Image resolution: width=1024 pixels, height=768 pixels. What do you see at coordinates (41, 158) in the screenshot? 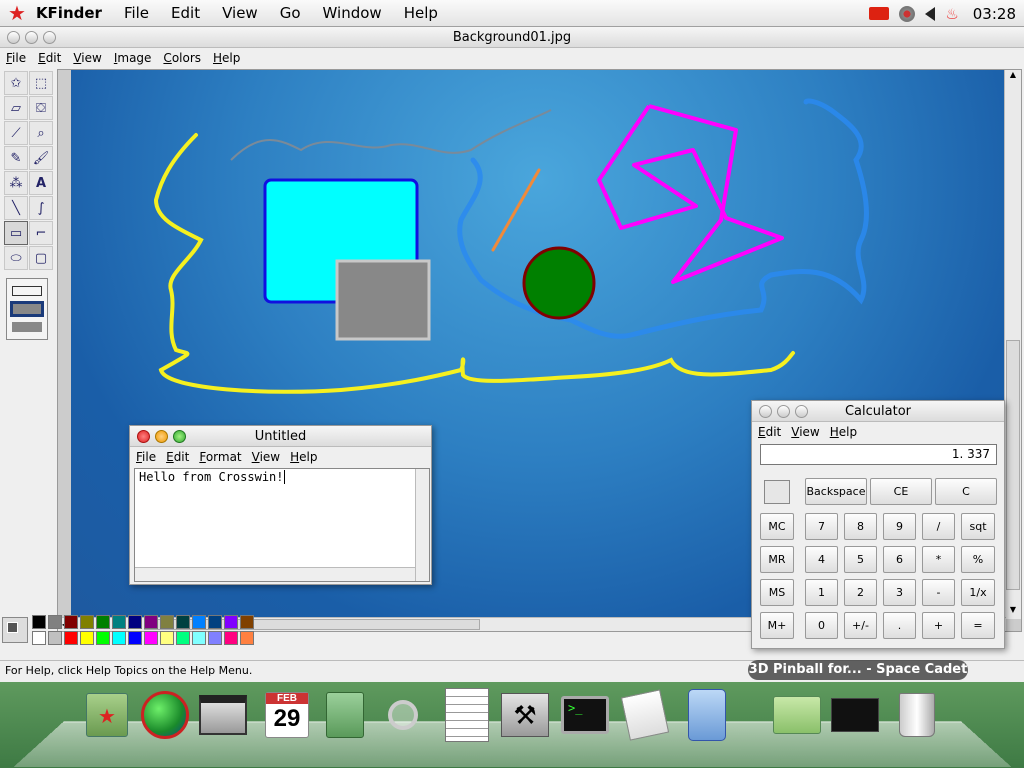
I see `brush-icon: 🖌` at bounding box center [41, 158].